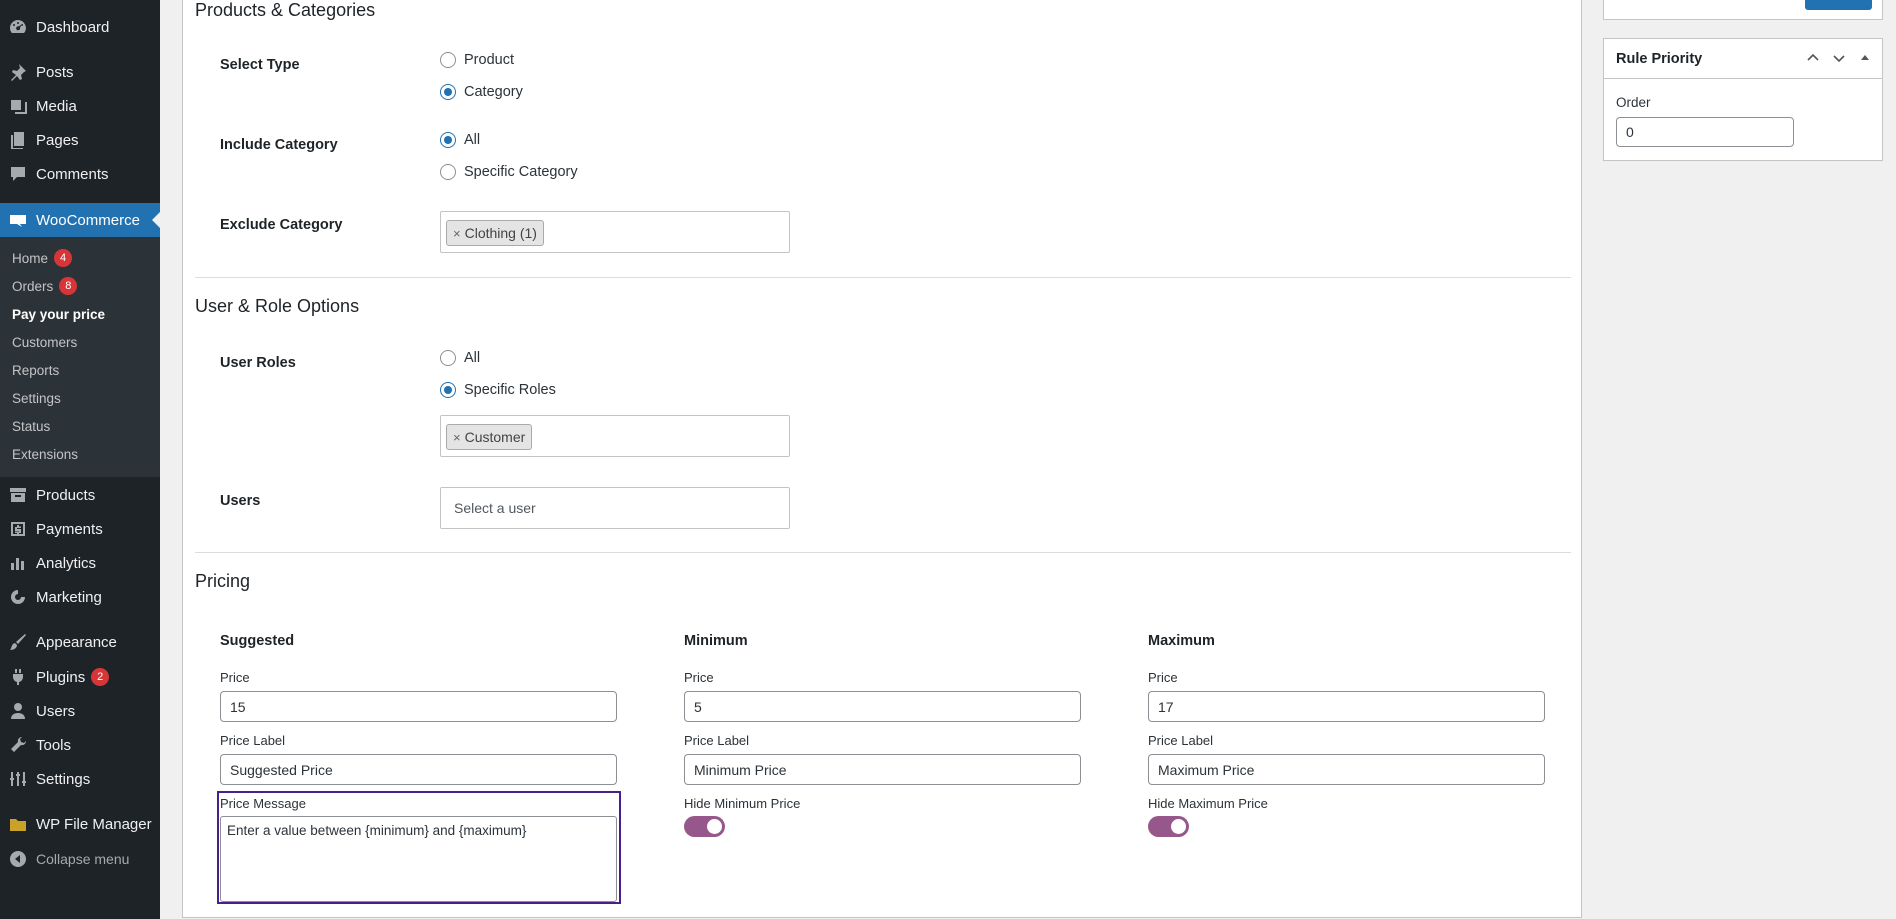 This screenshot has width=1896, height=919. What do you see at coordinates (73, 27) in the screenshot?
I see `menu-label: Dashboard` at bounding box center [73, 27].